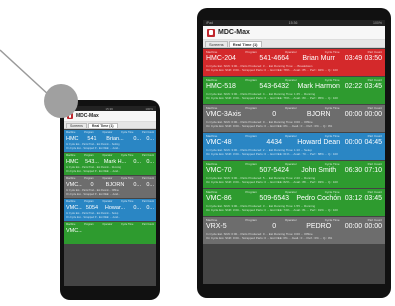  I want to click on program-number: 507-5424, so click(274, 170).